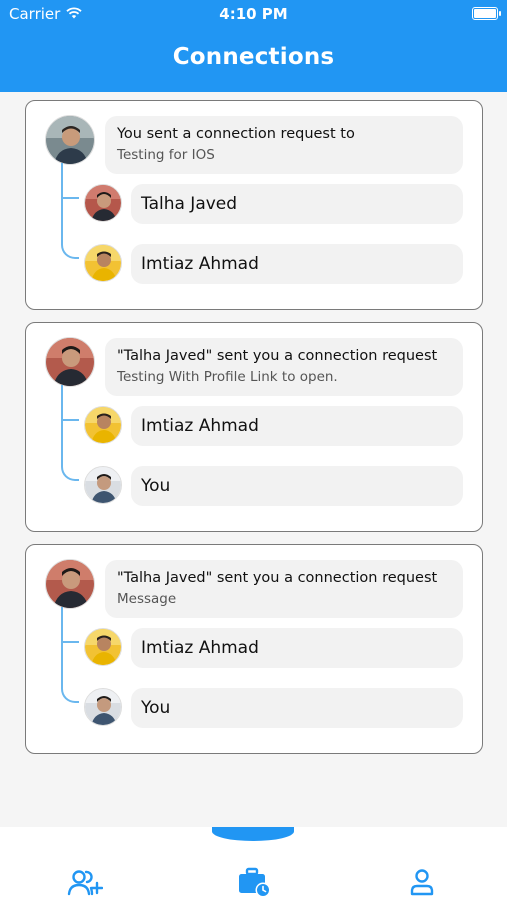 The height and width of the screenshot is (900, 507). I want to click on add-user-icon, so click(85, 883).